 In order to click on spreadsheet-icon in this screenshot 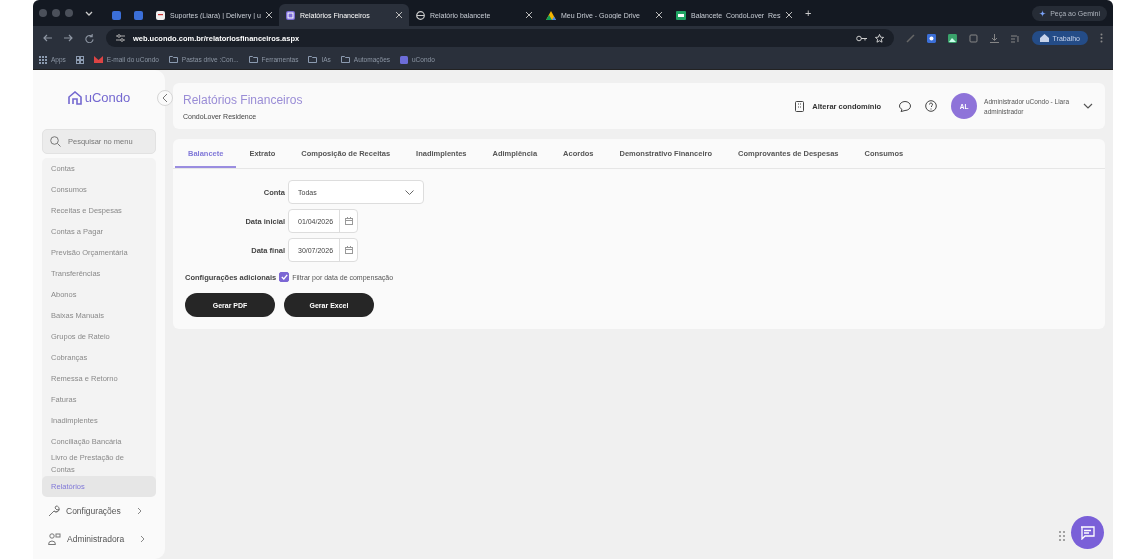, I will do `click(681, 15)`.